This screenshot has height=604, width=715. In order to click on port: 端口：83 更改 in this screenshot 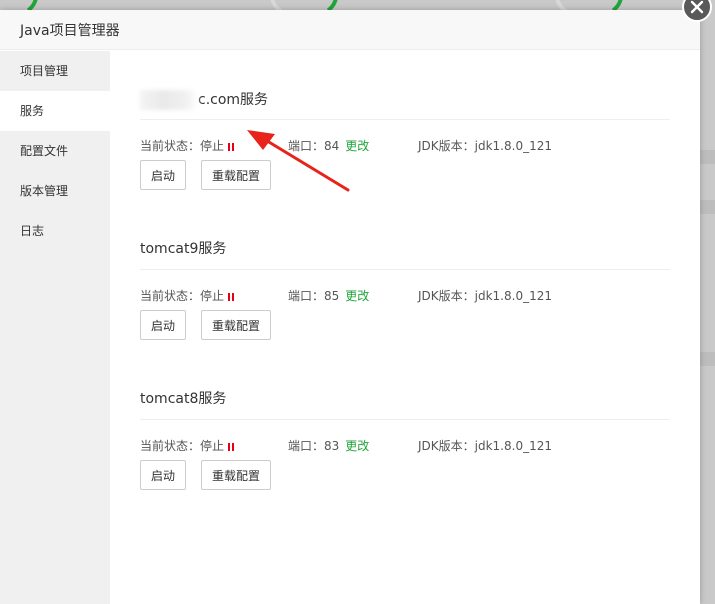, I will do `click(328, 445)`.